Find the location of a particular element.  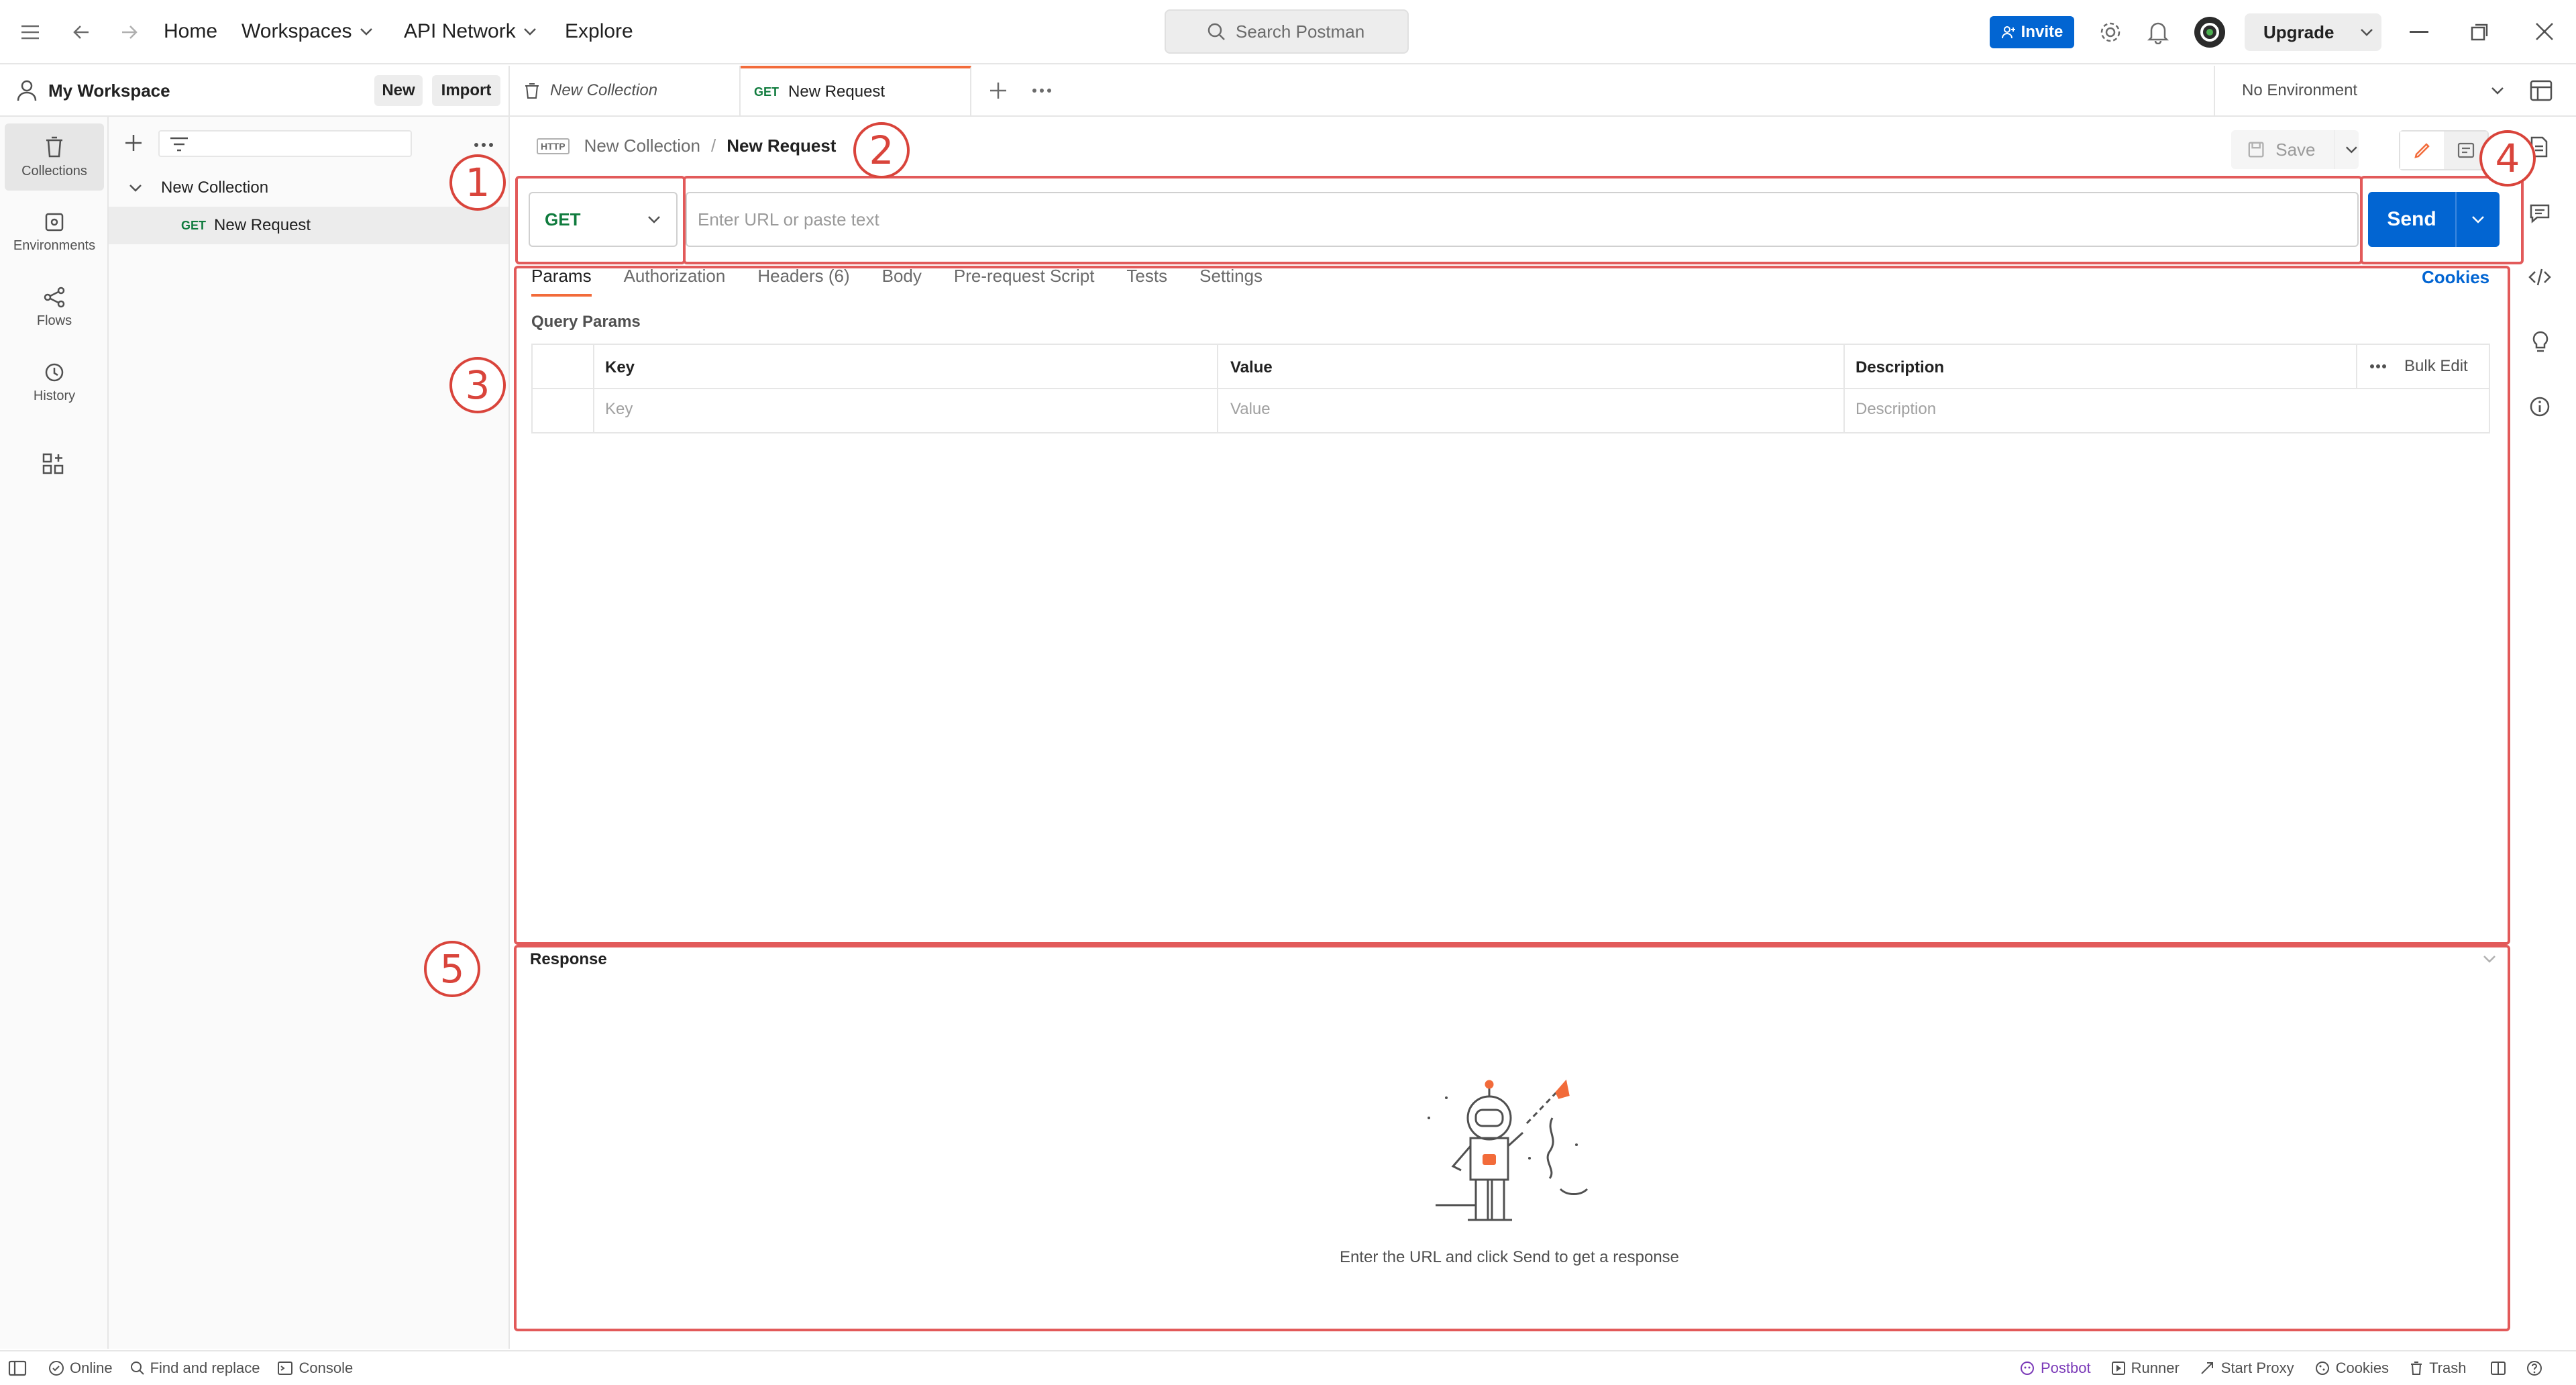

add-collection-icon is located at coordinates (133, 143).